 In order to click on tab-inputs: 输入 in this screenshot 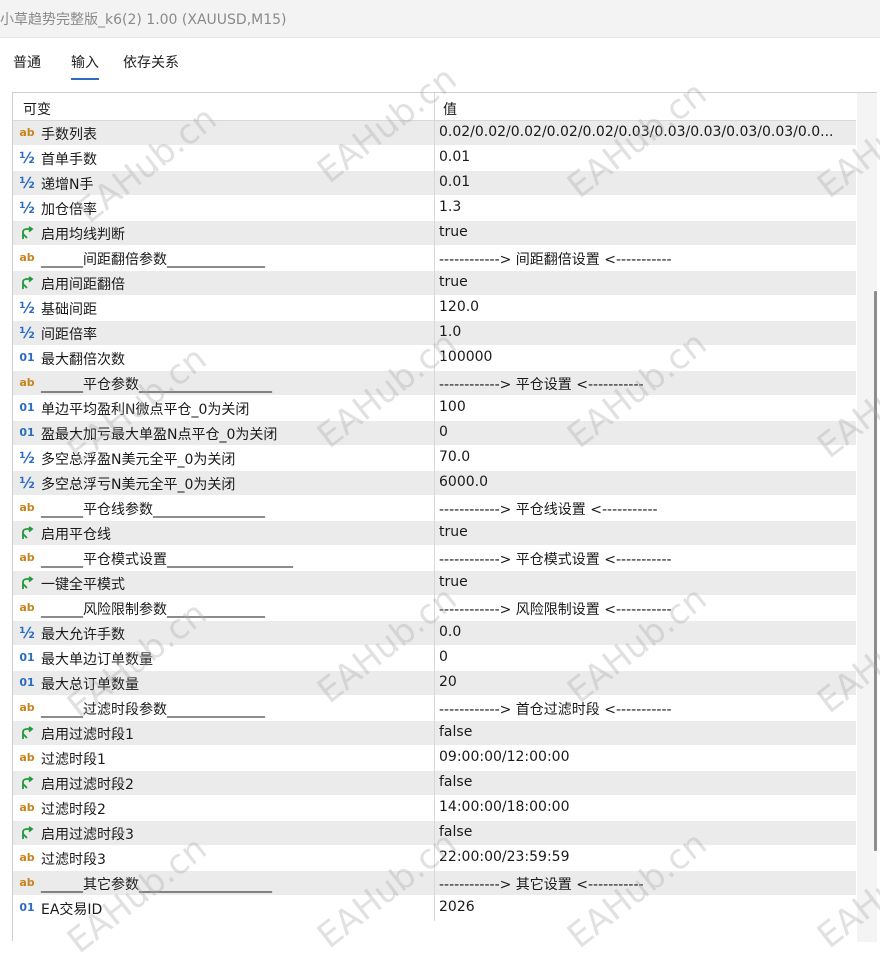, I will do `click(85, 66)`.